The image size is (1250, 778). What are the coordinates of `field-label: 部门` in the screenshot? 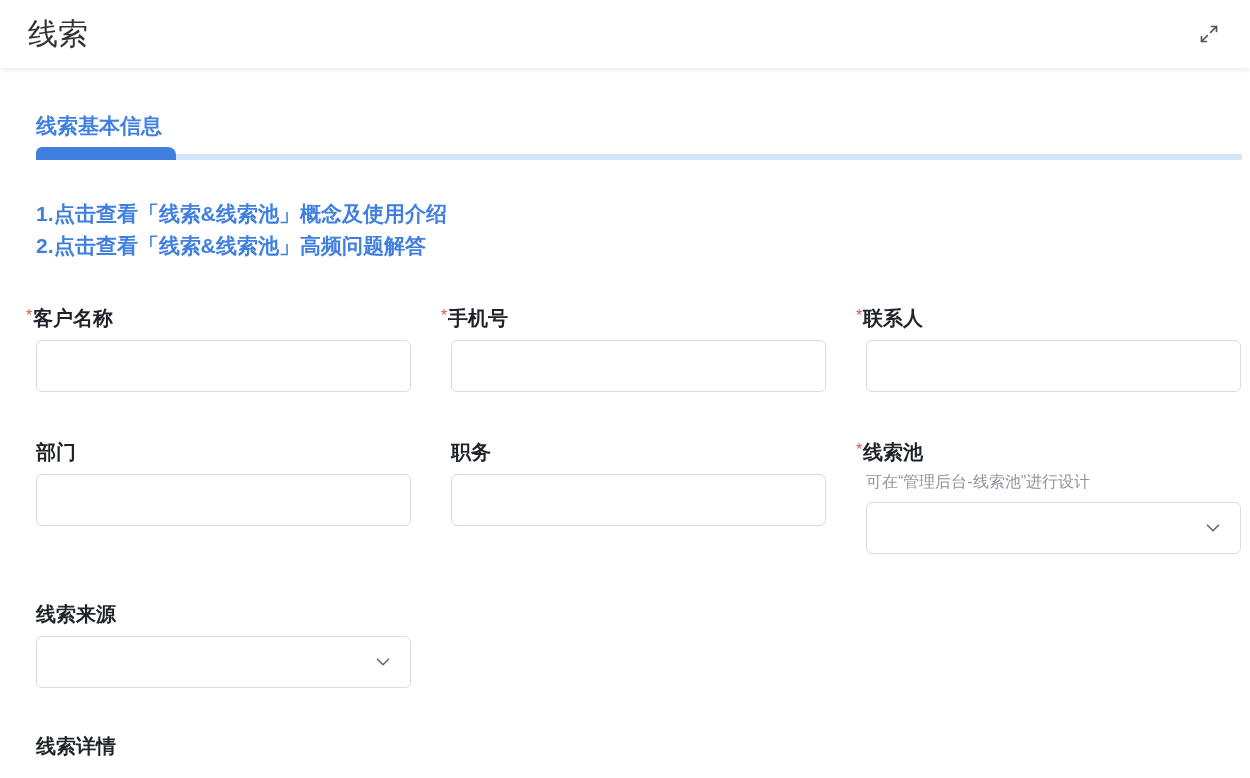 It's located at (56, 452).